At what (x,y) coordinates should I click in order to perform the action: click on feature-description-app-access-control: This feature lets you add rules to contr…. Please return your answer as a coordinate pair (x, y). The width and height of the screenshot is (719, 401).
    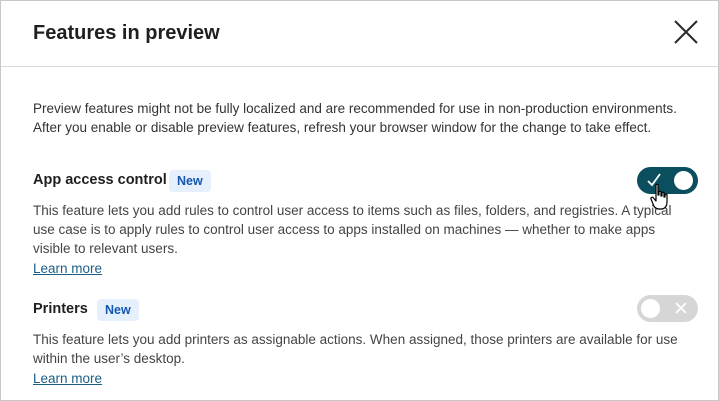
    Looking at the image, I should click on (352, 229).